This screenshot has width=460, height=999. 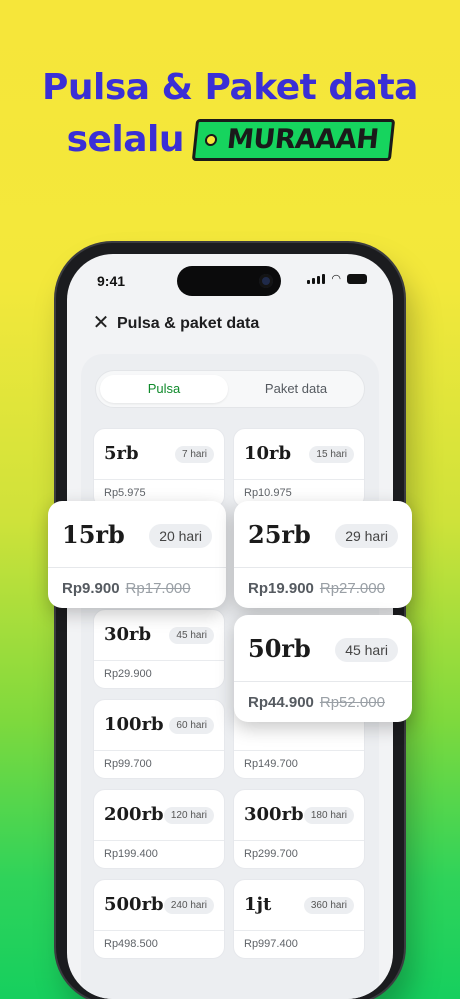 What do you see at coordinates (101, 323) in the screenshot?
I see `close-icon: ✕` at bounding box center [101, 323].